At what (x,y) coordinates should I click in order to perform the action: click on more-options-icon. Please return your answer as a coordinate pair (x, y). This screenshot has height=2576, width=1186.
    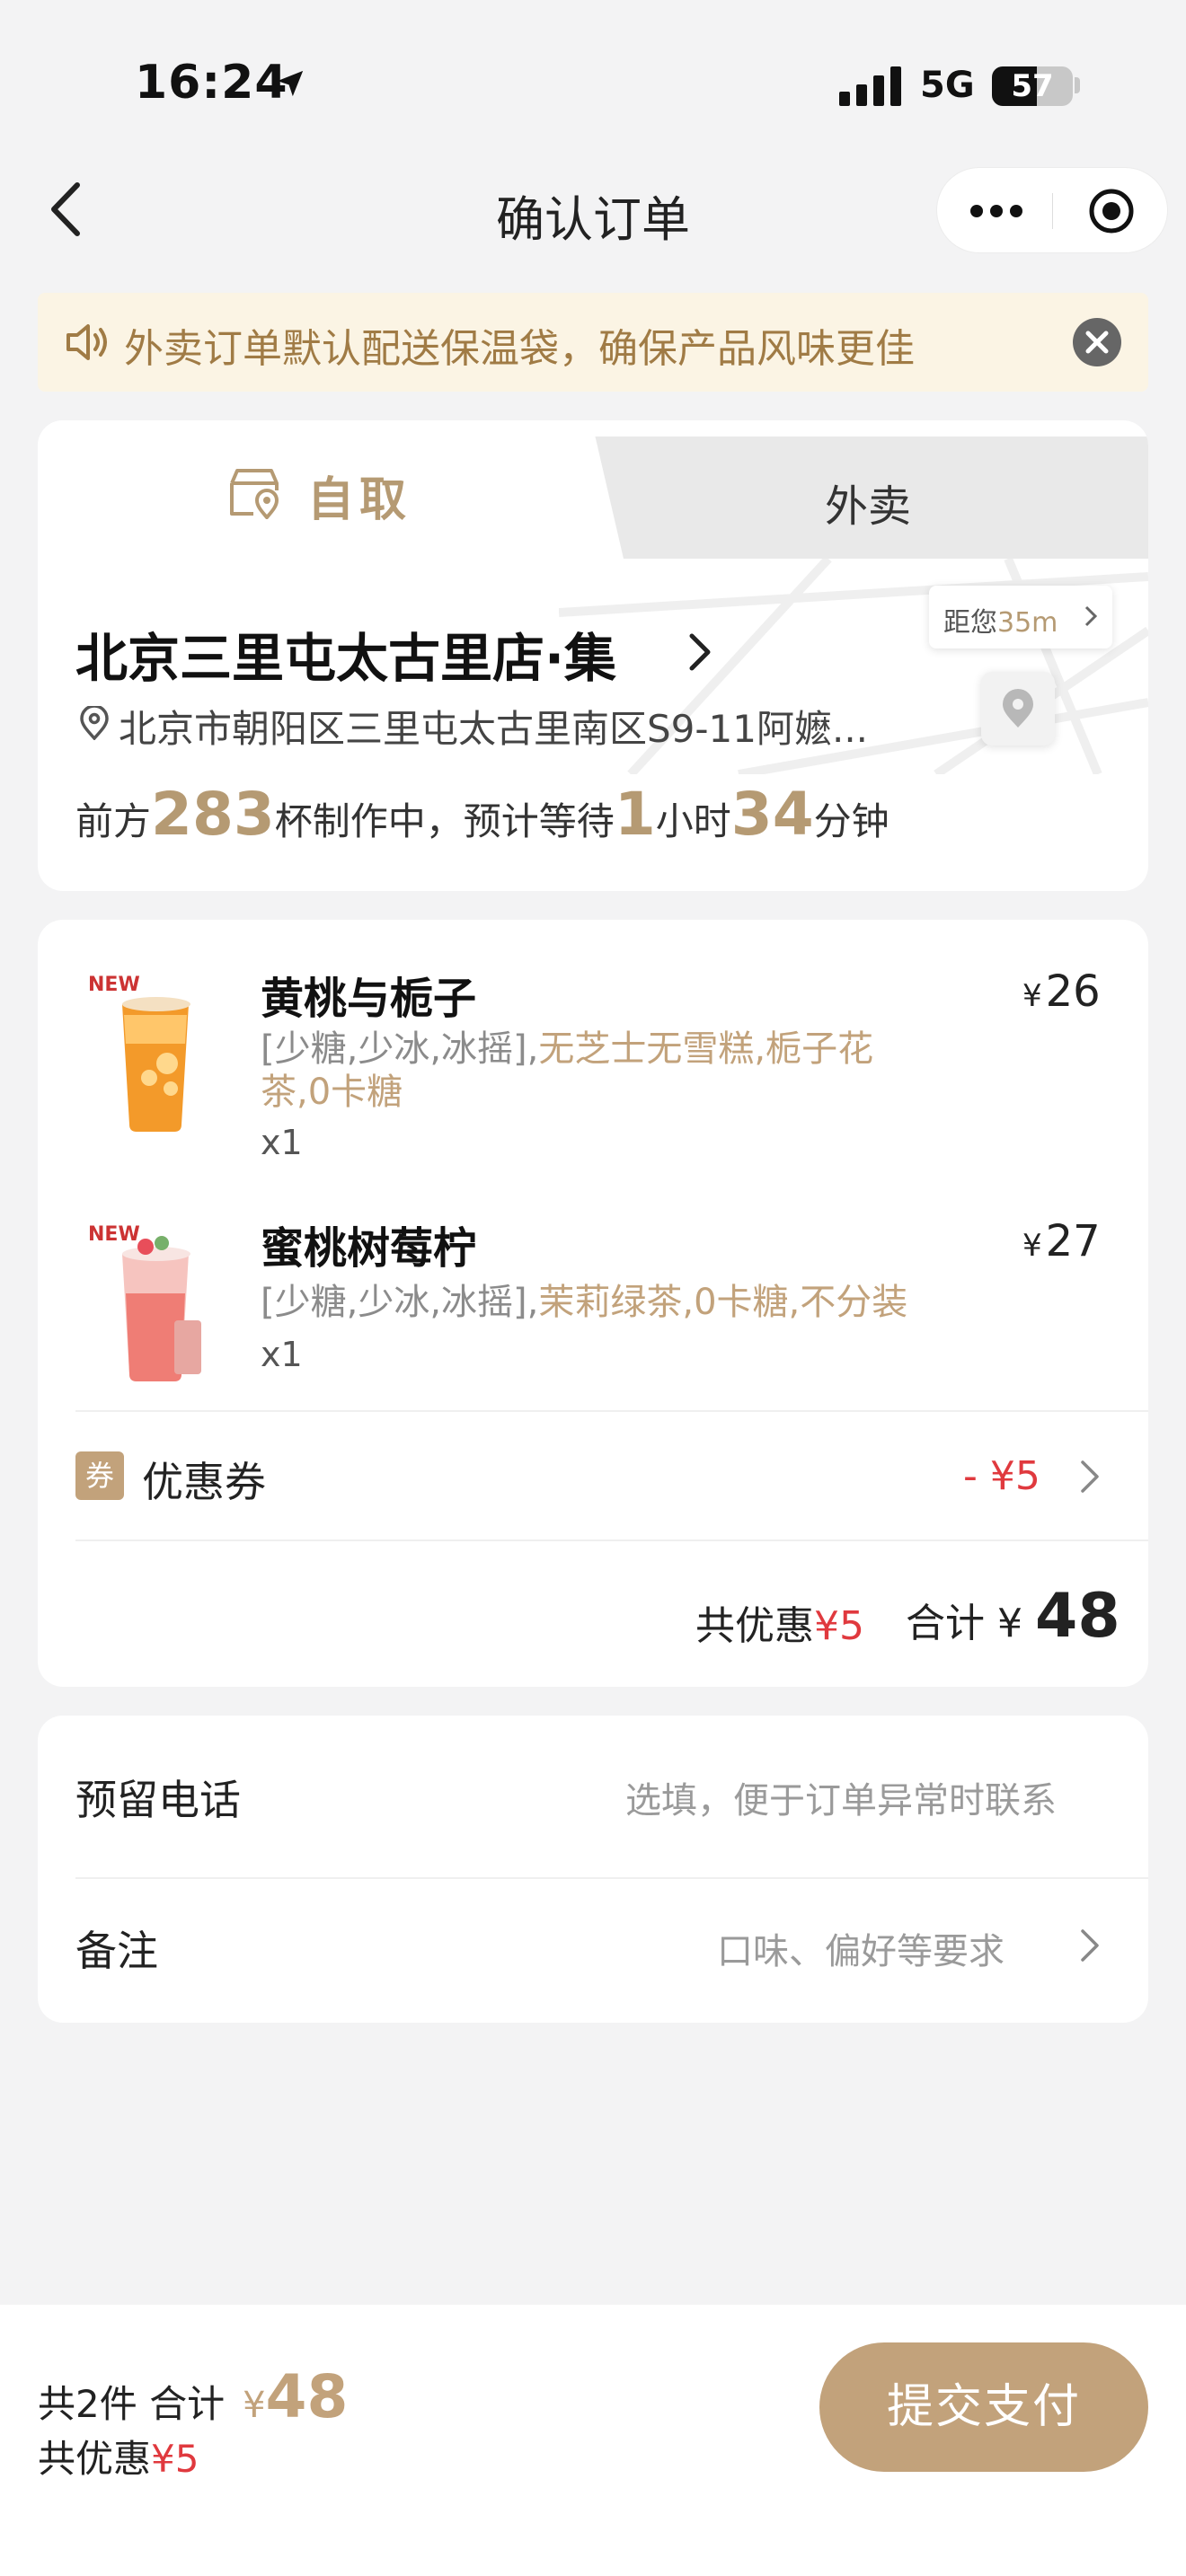
    Looking at the image, I should click on (996, 211).